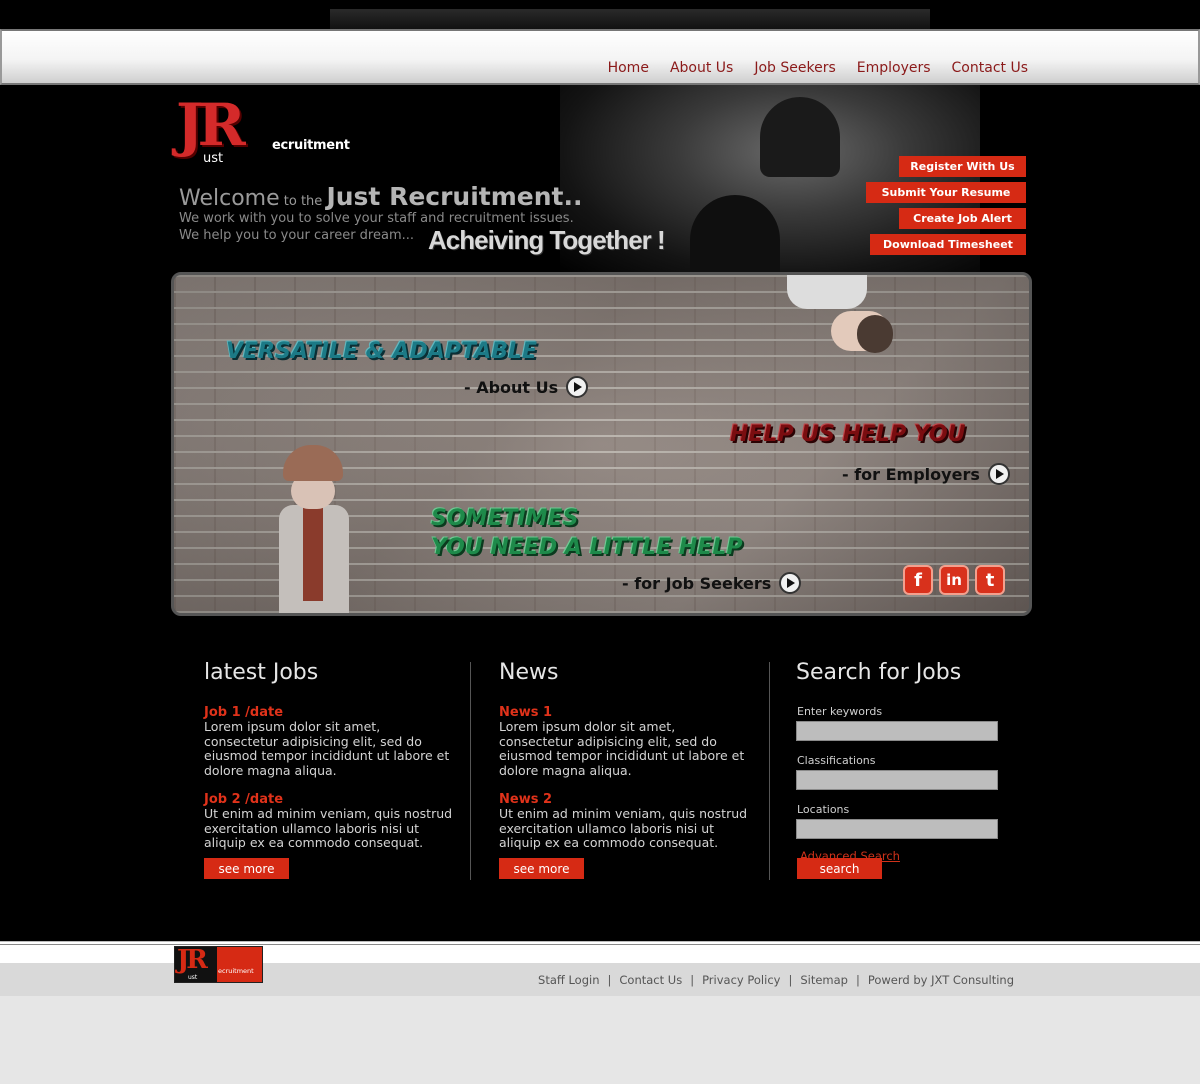  I want to click on kid-hair, so click(875, 334).